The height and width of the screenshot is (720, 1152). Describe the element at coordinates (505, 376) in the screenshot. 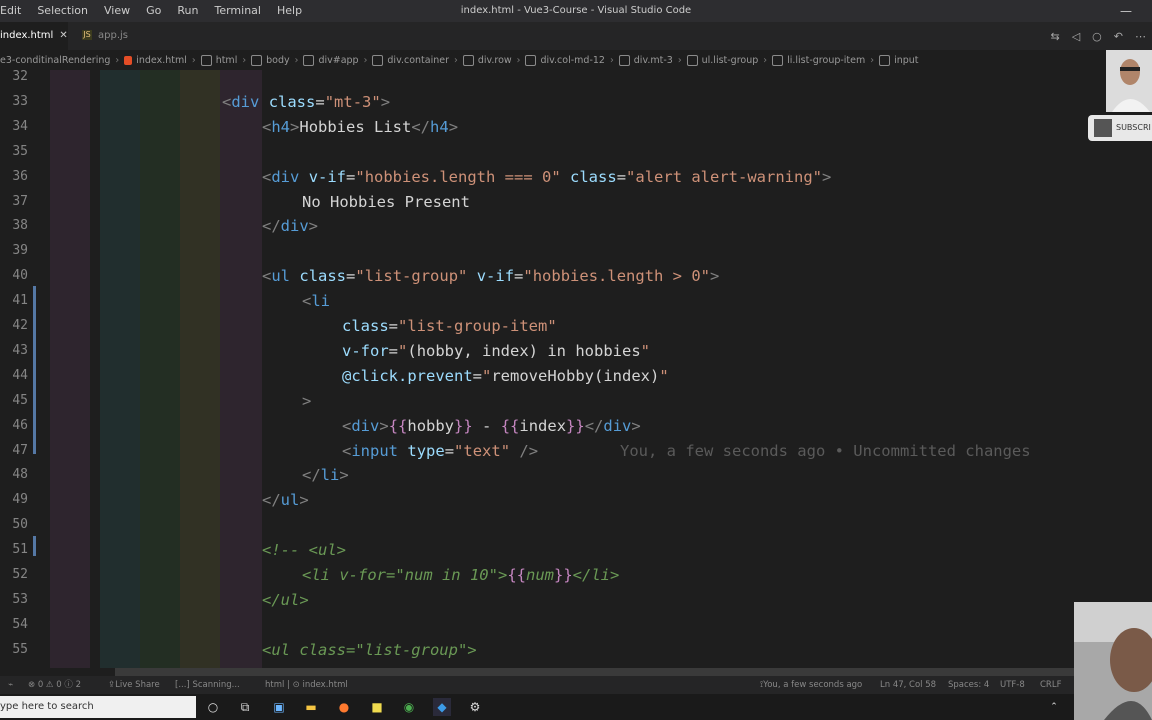

I see `code-line: @click.prevent="removeHobby(index)"` at that location.